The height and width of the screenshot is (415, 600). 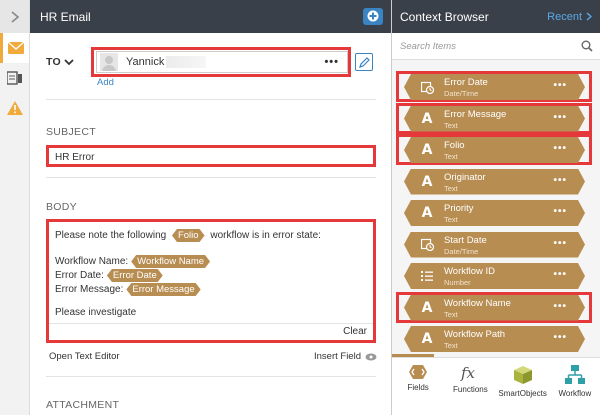 What do you see at coordinates (265, 235) in the screenshot?
I see `body-text: workflow is in error state:` at bounding box center [265, 235].